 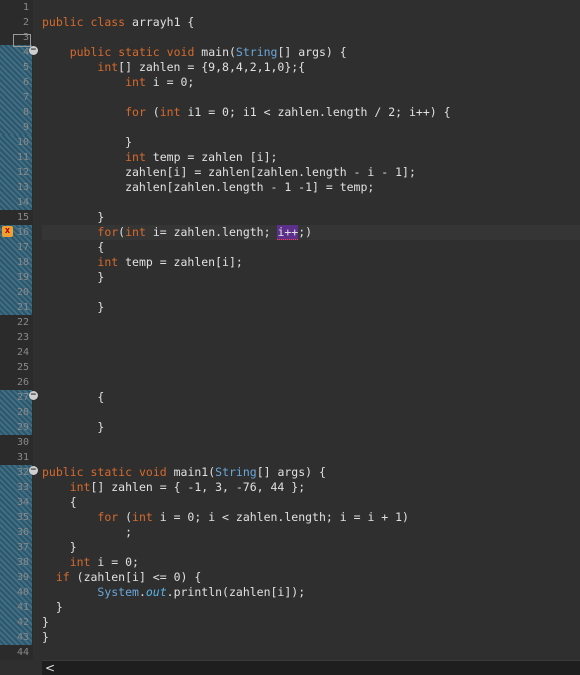 What do you see at coordinates (104, 562) in the screenshot?
I see `code-line-38: int i = 0;` at bounding box center [104, 562].